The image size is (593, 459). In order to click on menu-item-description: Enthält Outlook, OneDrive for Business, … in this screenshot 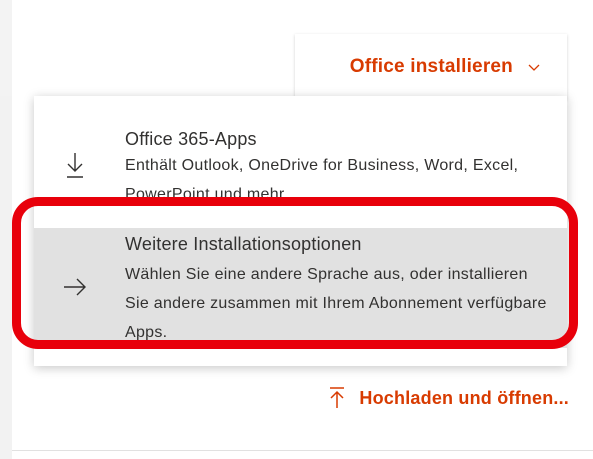, I will do `click(322, 180)`.